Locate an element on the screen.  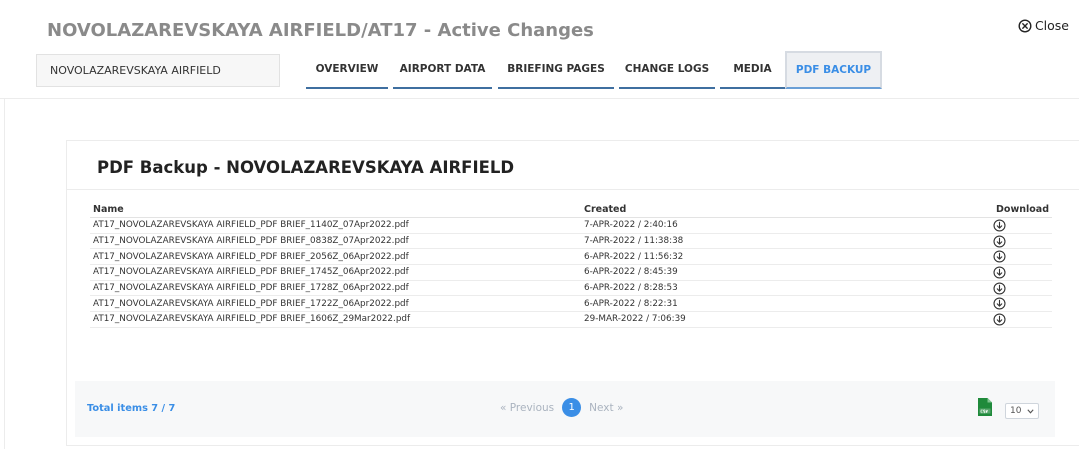
tab-change-logs: CHANGE LOGS is located at coordinates (667, 70).